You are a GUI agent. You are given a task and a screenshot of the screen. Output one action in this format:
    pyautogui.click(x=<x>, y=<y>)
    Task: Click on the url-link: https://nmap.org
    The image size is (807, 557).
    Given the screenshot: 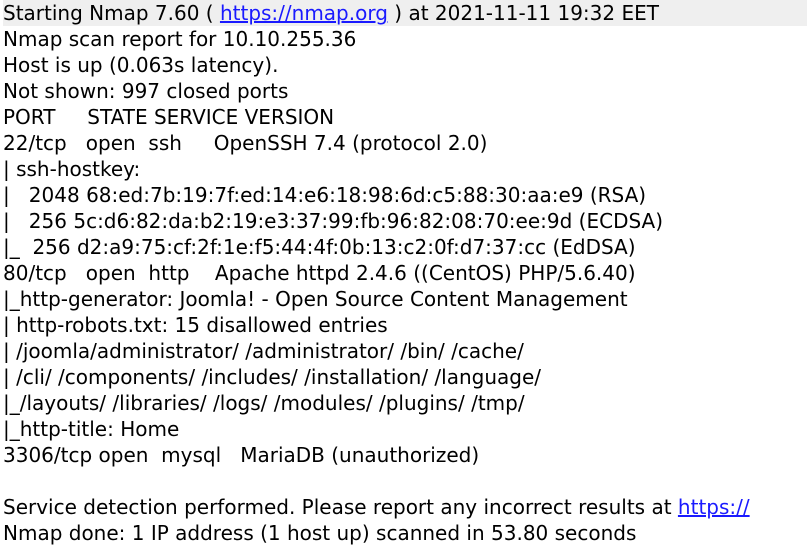 What is the action you would take?
    pyautogui.click(x=304, y=13)
    